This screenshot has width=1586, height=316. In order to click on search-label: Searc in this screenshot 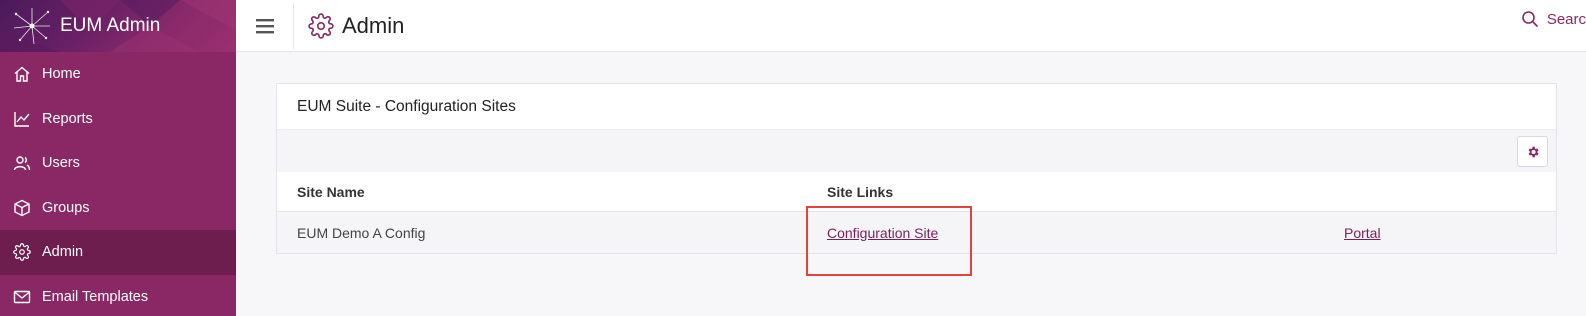, I will do `click(1566, 19)`.